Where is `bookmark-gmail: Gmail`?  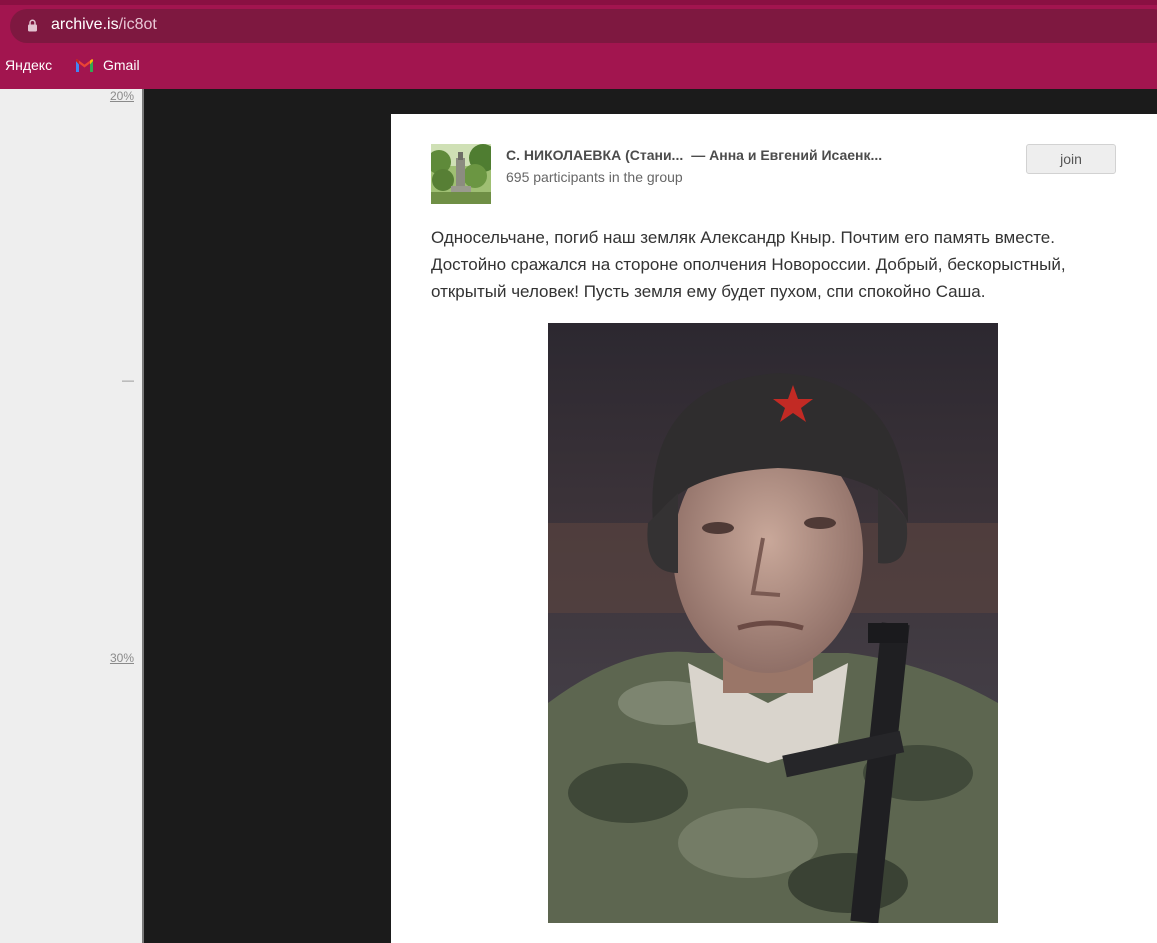 bookmark-gmail: Gmail is located at coordinates (107, 65).